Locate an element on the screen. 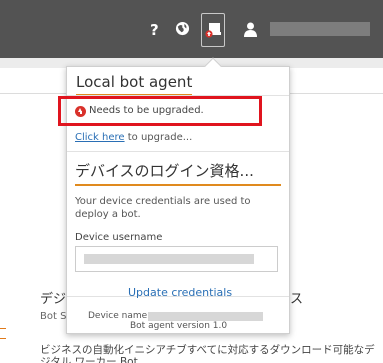  popup-title: Local bot agent is located at coordinates (134, 84).